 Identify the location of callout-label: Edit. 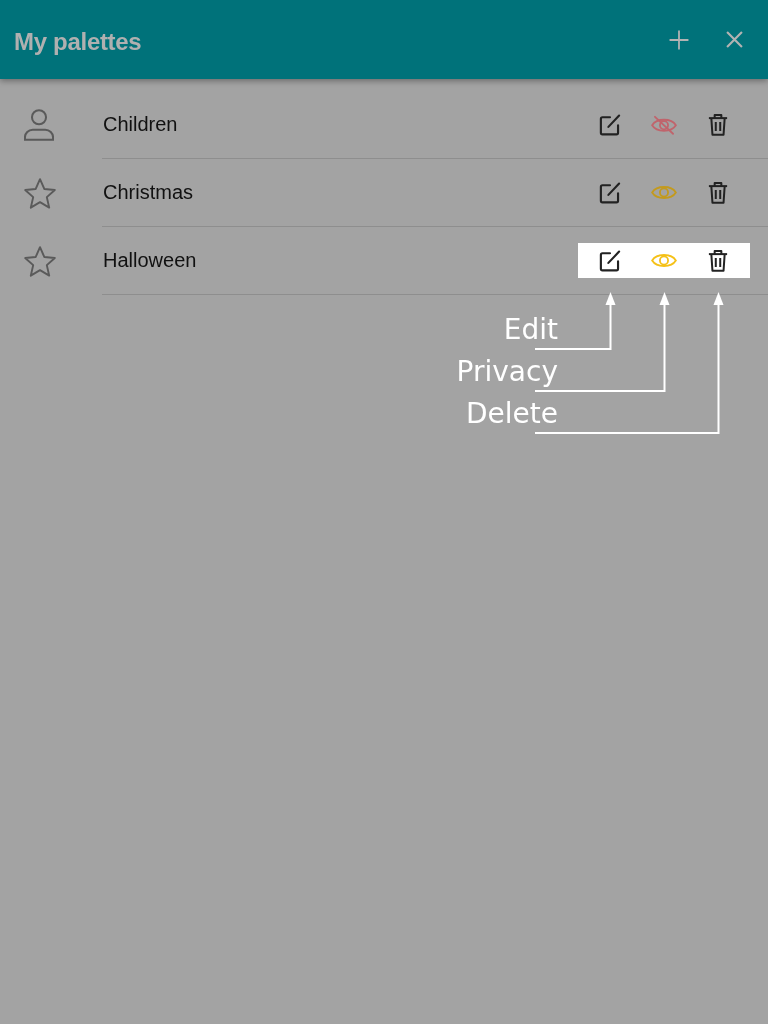
(530, 330).